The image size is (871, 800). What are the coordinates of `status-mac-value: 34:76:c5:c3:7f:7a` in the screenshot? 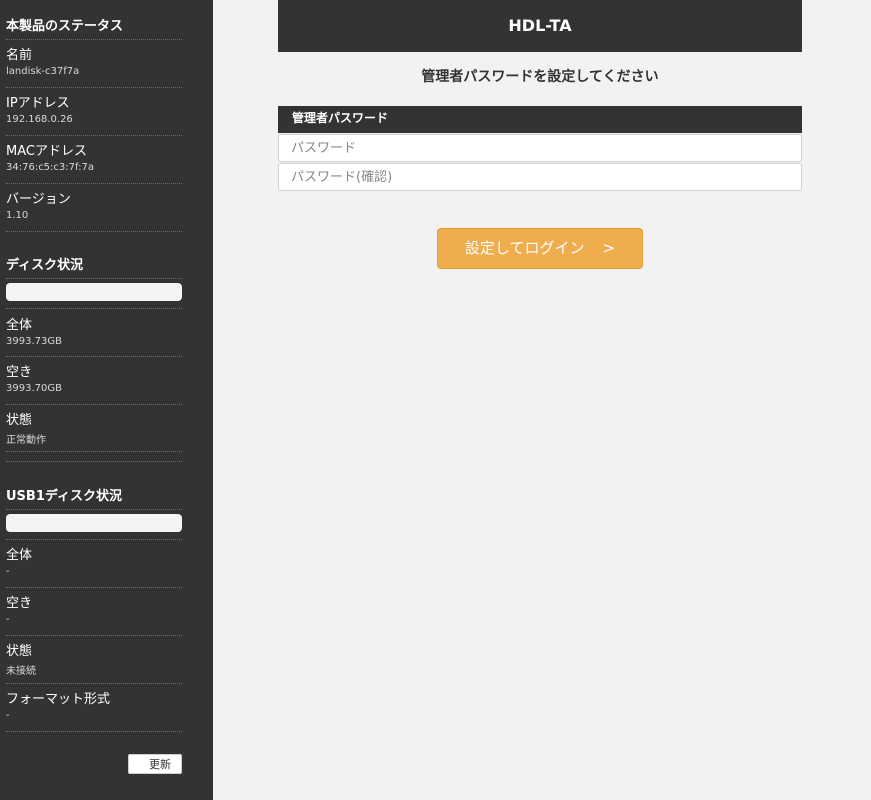 It's located at (50, 167).